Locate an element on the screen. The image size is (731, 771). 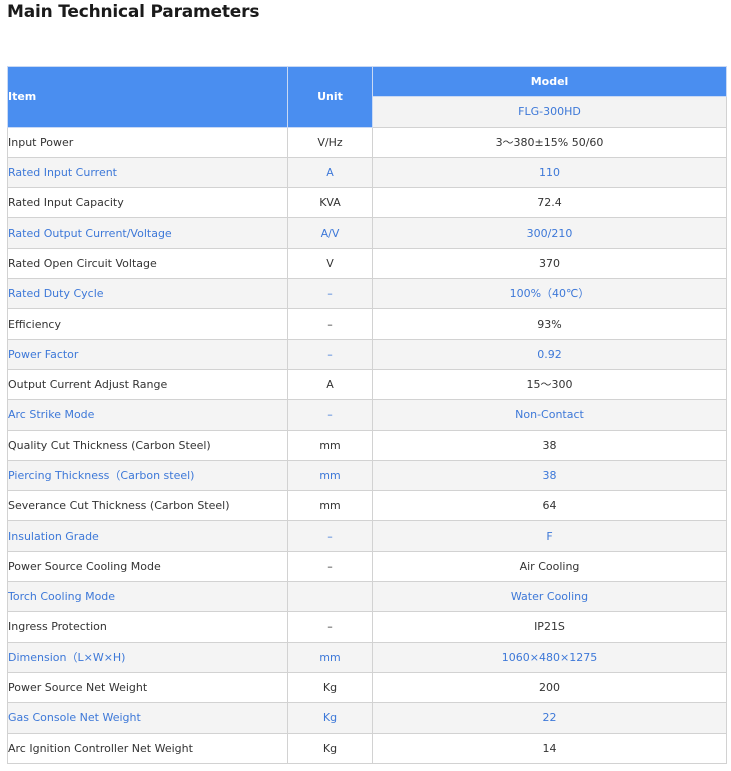
parameter-value: 64 is located at coordinates (549, 506).